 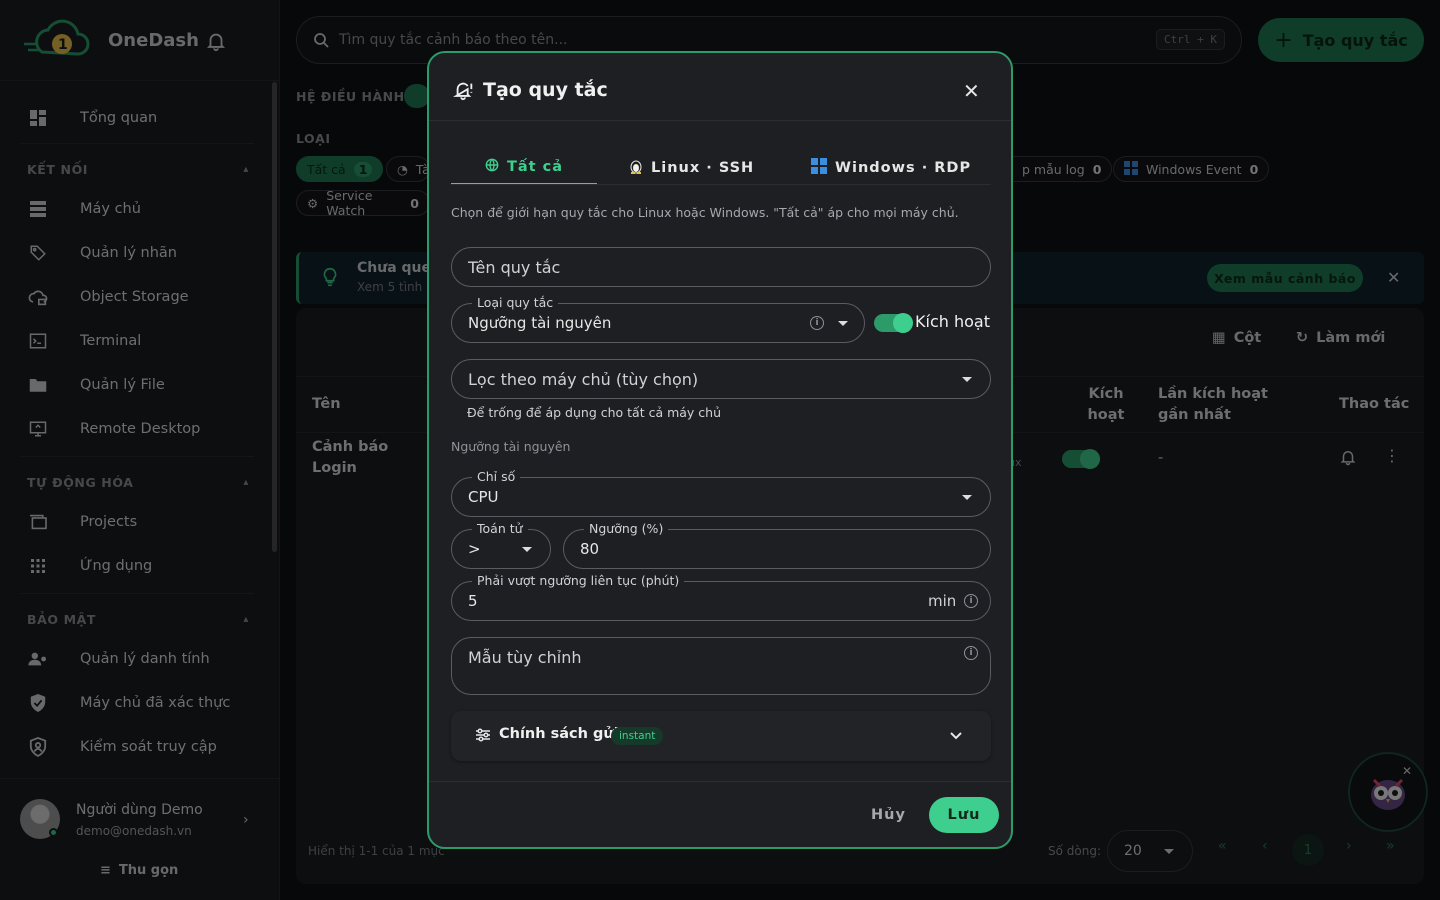 What do you see at coordinates (819, 168) in the screenshot?
I see `windows-icon` at bounding box center [819, 168].